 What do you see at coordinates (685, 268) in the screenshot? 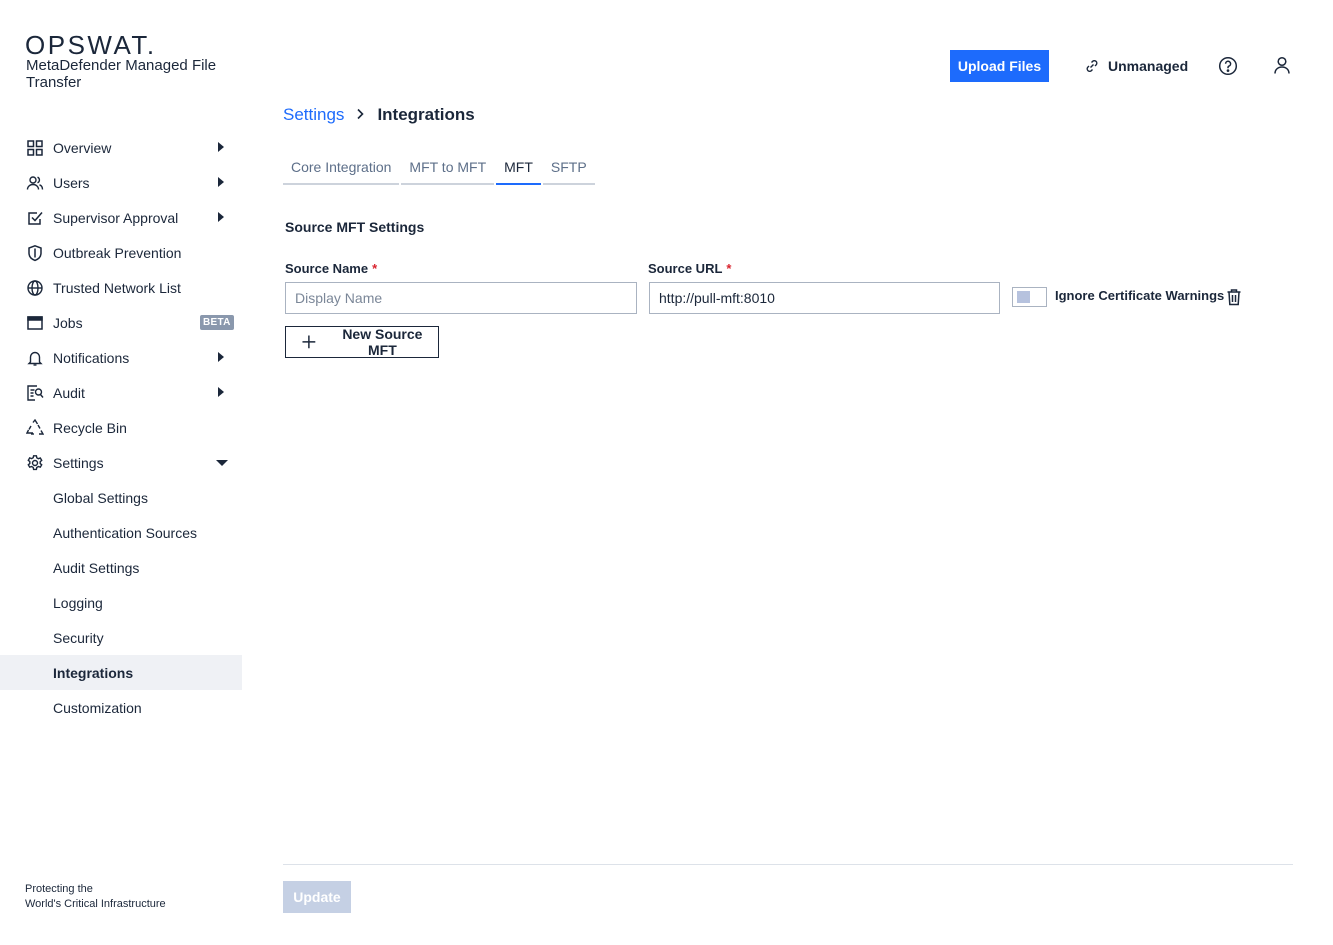
I see `source-url-label-text: Source URL` at bounding box center [685, 268].